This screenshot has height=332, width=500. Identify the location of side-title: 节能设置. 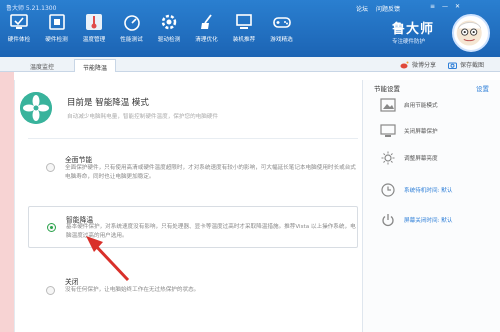
(387, 89).